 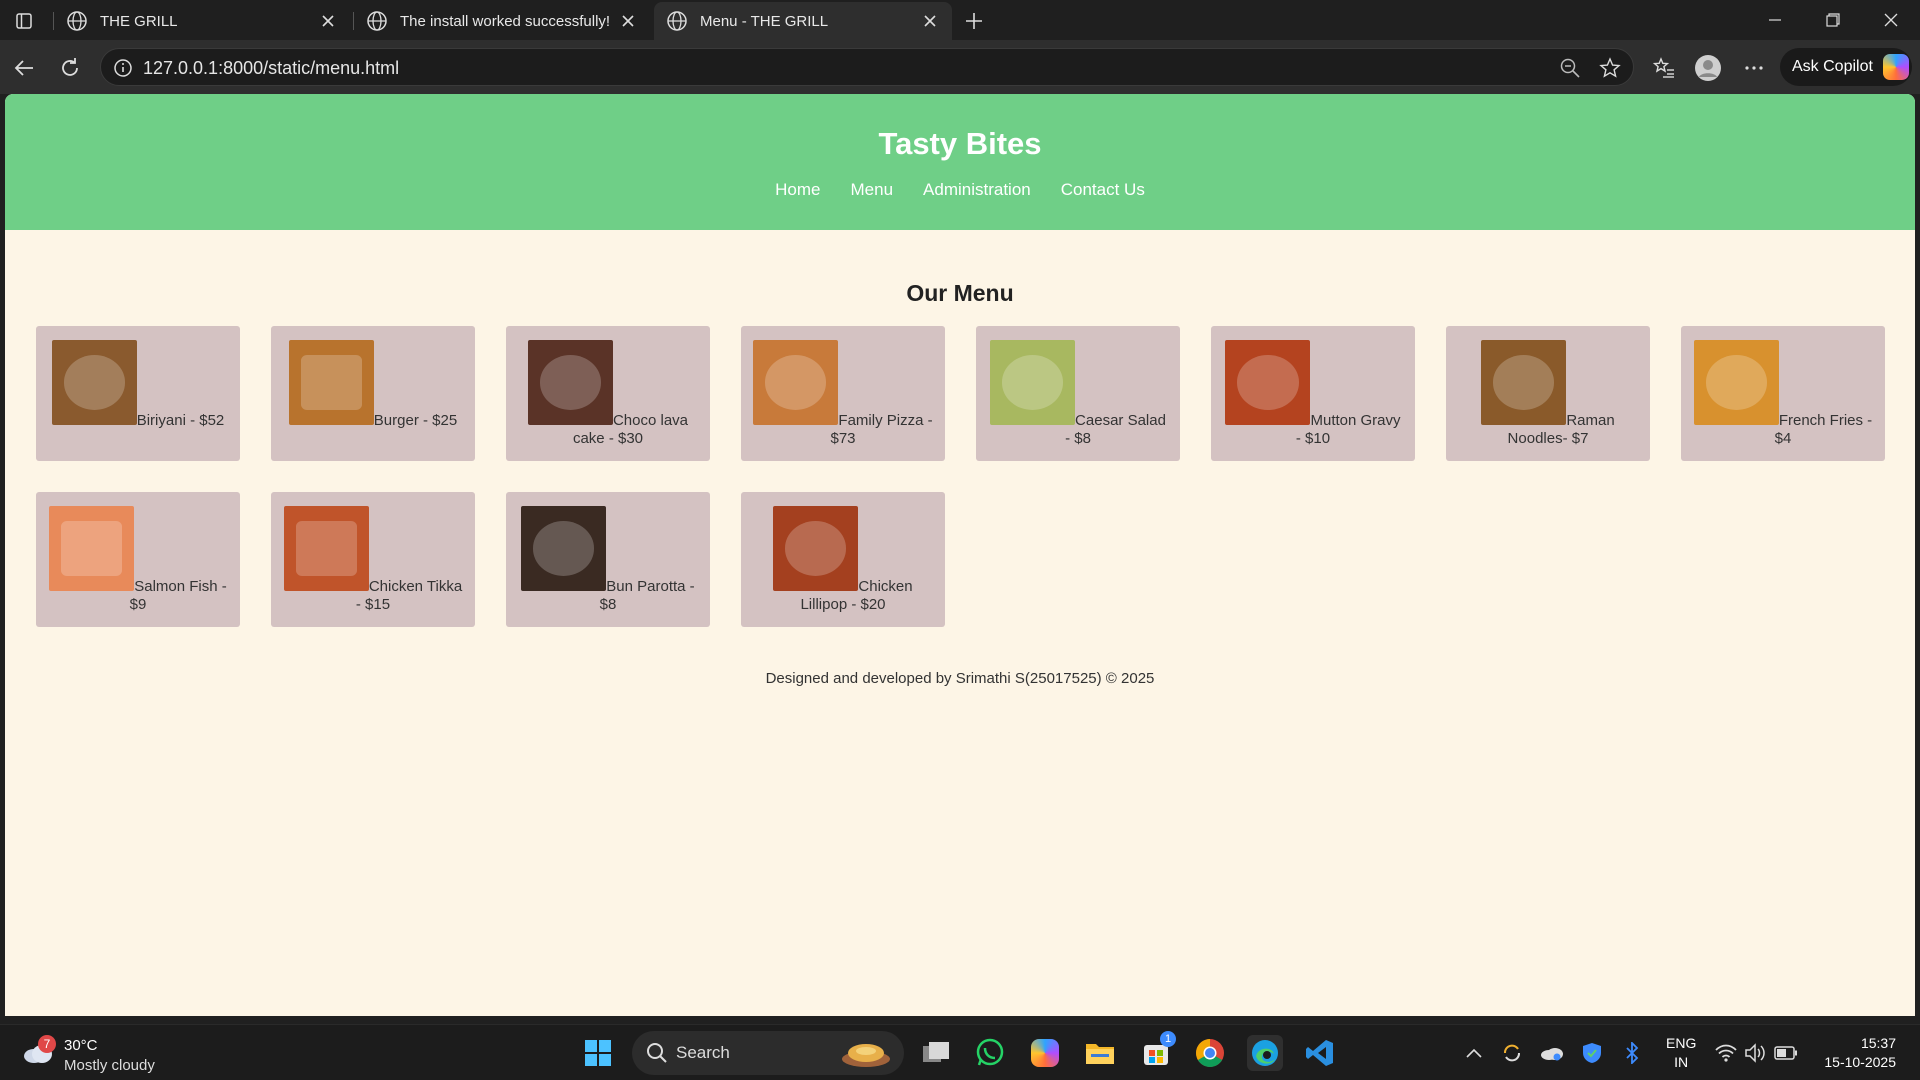 What do you see at coordinates (105, 1053) in the screenshot?
I see `weather-widget: 7 30°C Mostly cloudy` at bounding box center [105, 1053].